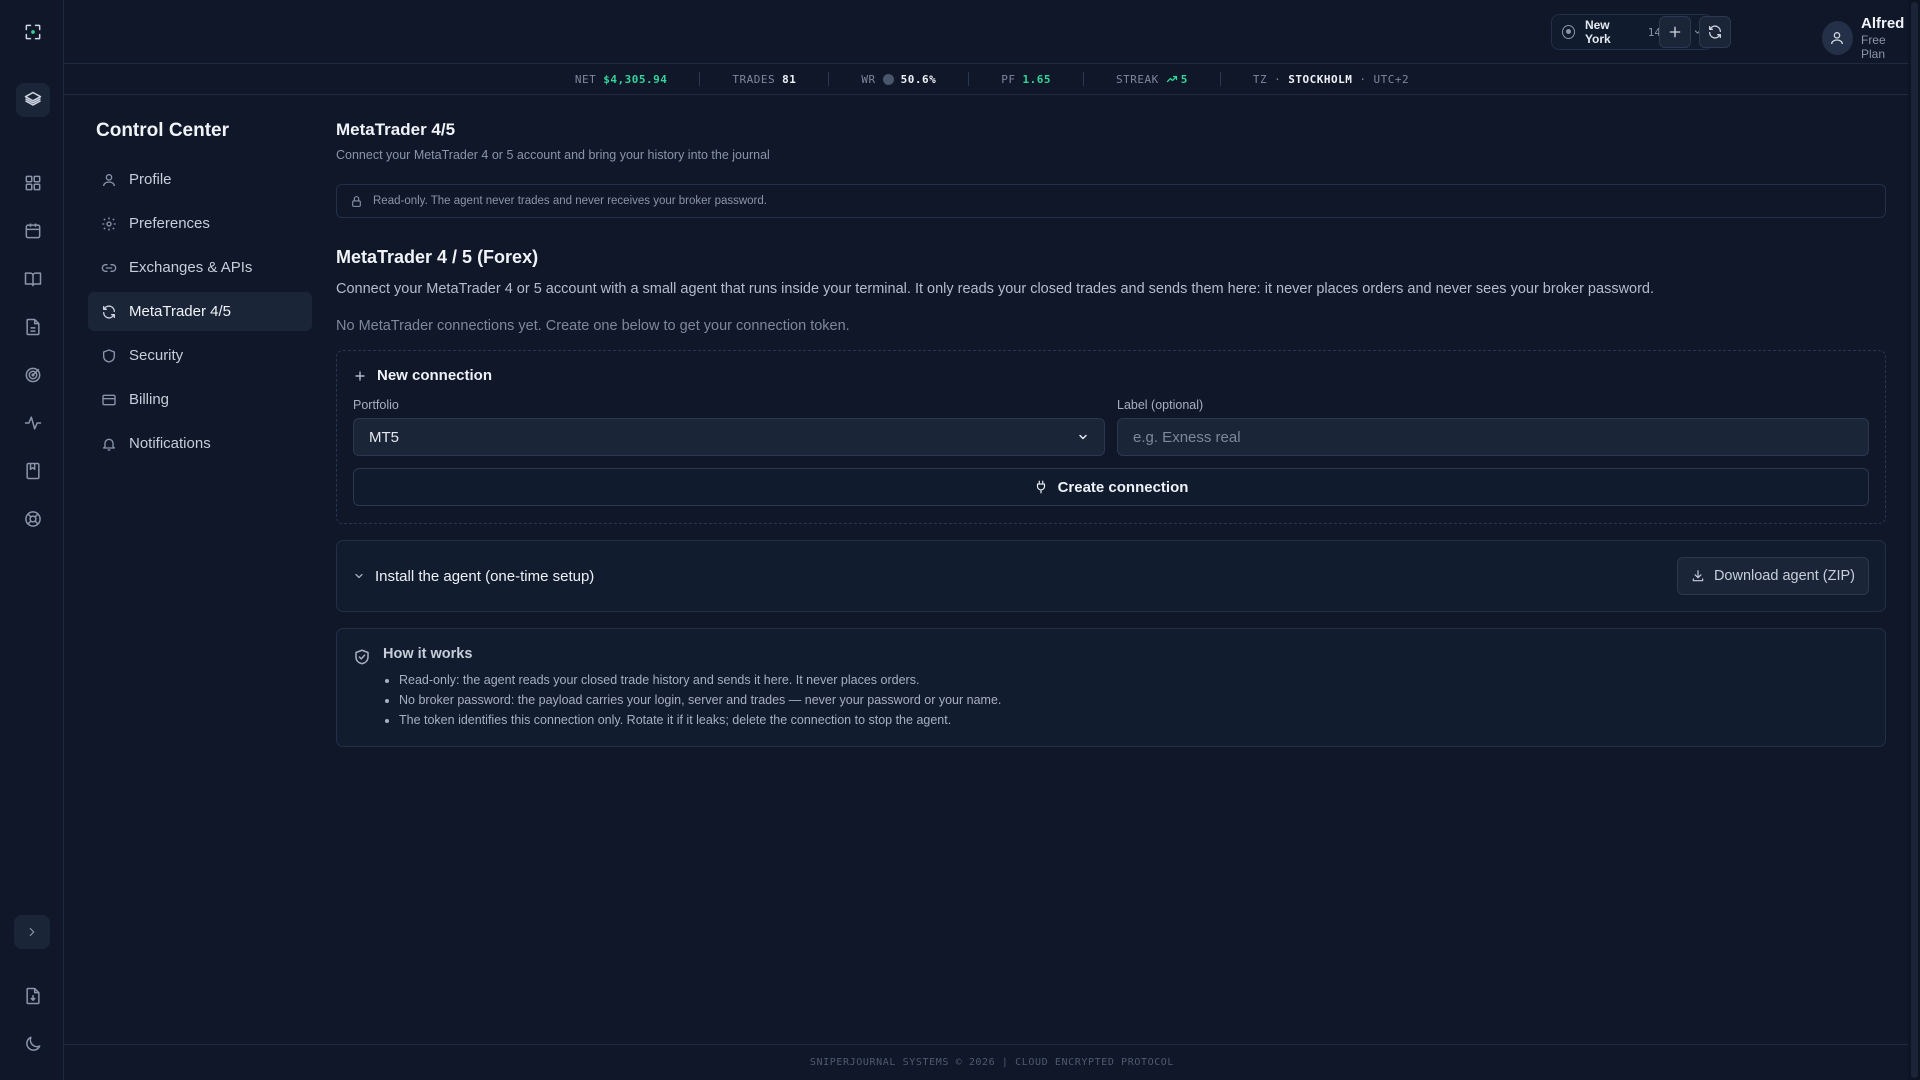  I want to click on winrate-indicator-icon, so click(888, 79).